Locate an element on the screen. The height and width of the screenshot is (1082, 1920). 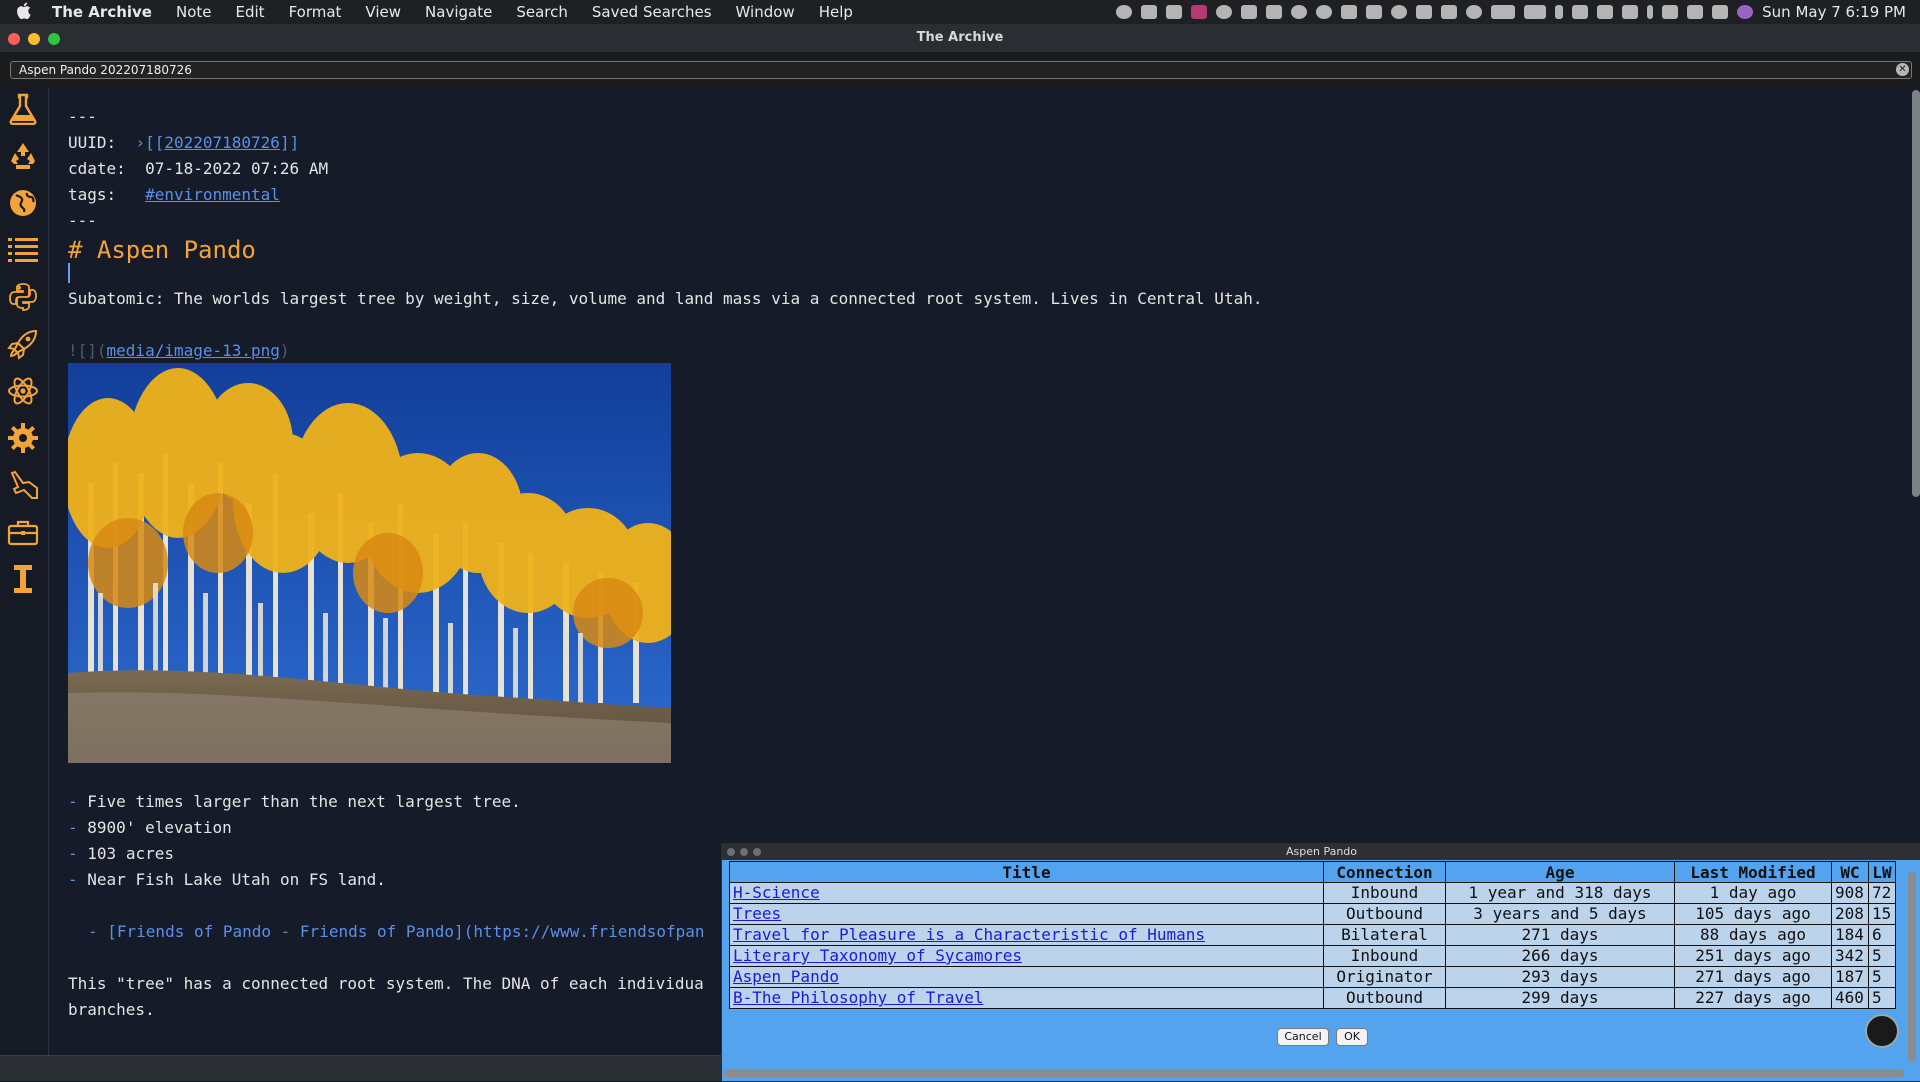
grammarly-icon is located at coordinates (1882, 1031).